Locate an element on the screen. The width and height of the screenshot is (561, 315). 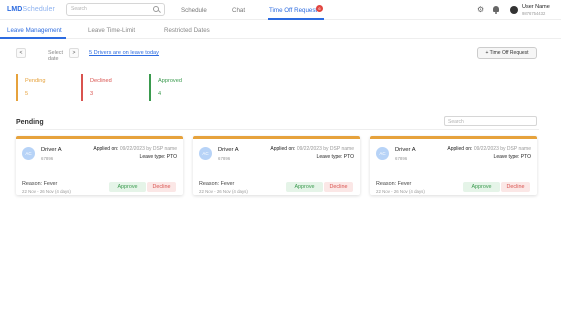
pending-section-title: Pending is located at coordinates (30, 122).